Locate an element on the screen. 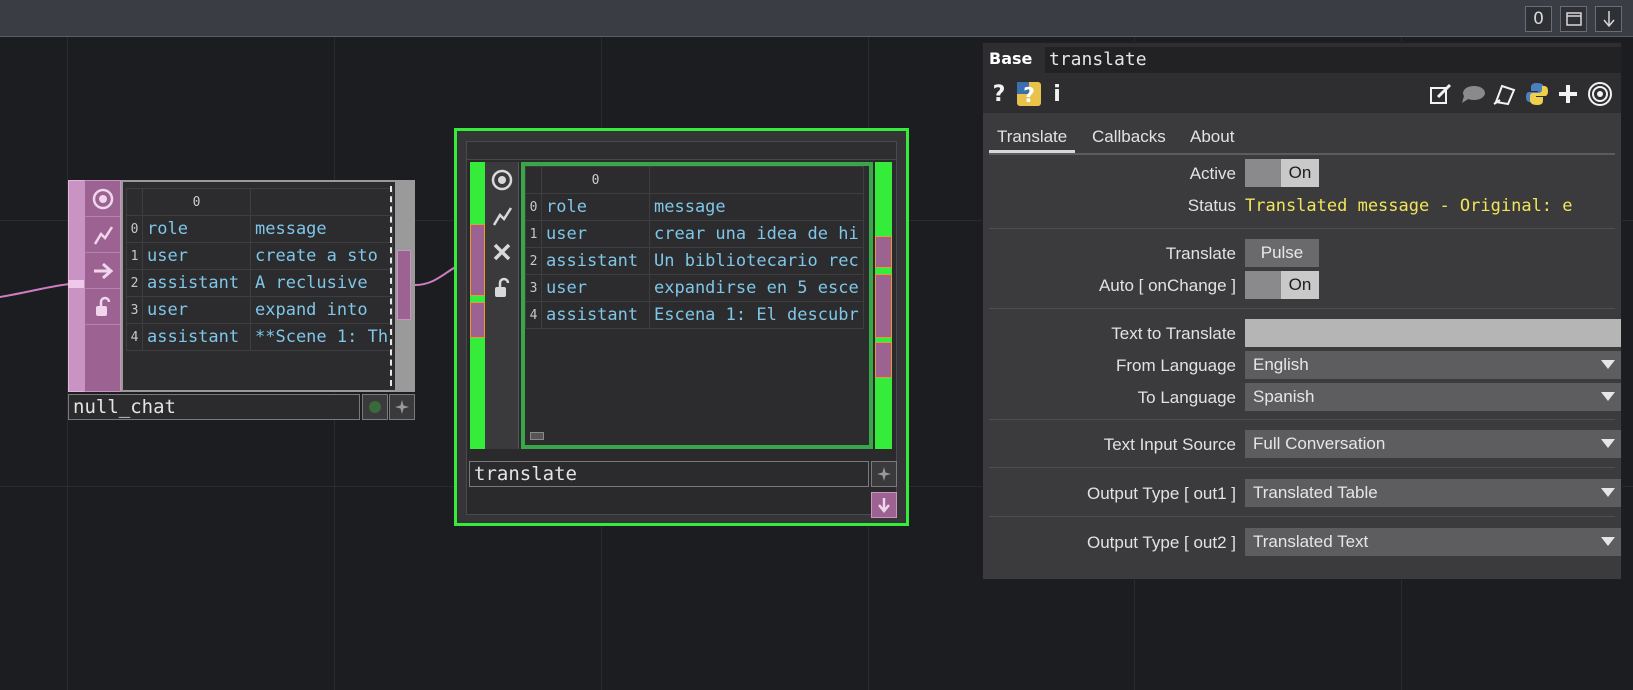  output-connector-strip is located at coordinates (405, 286).